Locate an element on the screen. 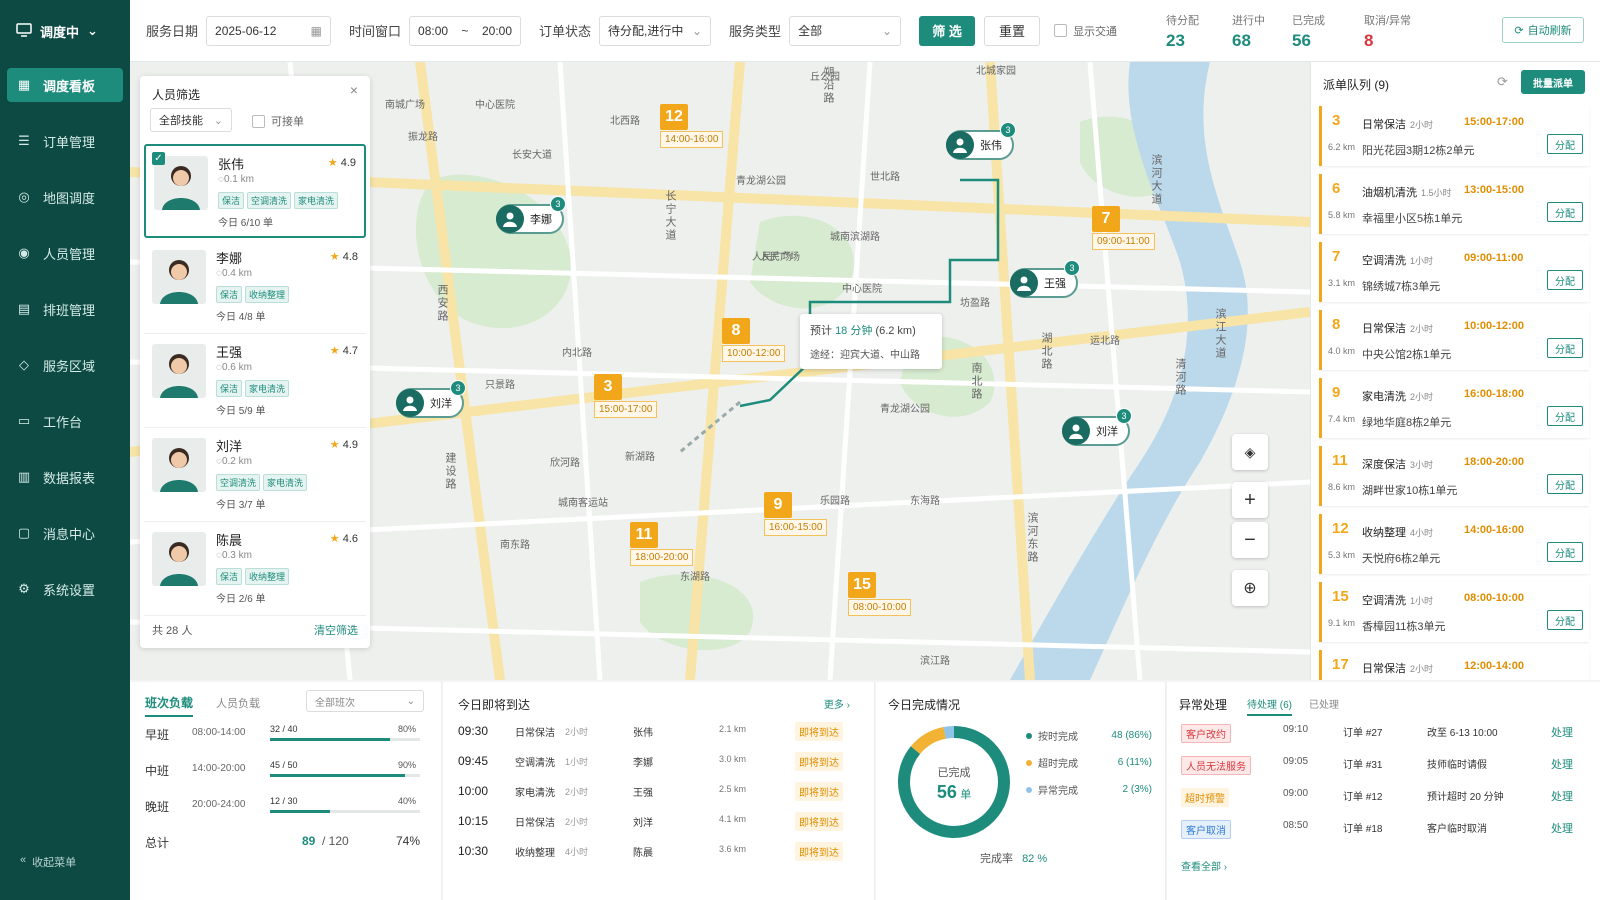  order-marker: 8 10:00-12:00 is located at coordinates (754, 340).